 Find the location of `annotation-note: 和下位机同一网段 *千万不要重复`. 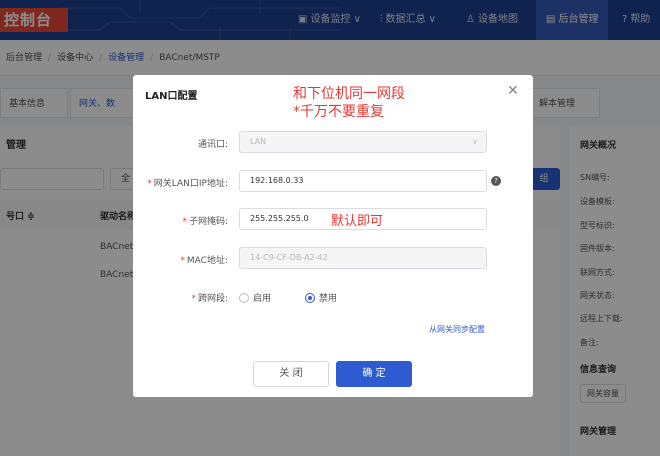

annotation-note: 和下位机同一网段 *千万不要重复 is located at coordinates (349, 103).